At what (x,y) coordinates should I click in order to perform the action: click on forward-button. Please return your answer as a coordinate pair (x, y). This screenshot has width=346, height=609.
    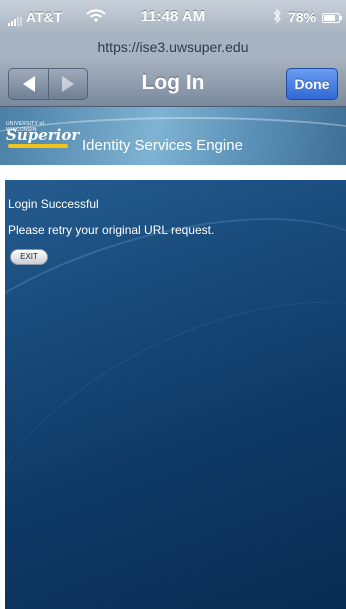
    Looking at the image, I should click on (67, 84).